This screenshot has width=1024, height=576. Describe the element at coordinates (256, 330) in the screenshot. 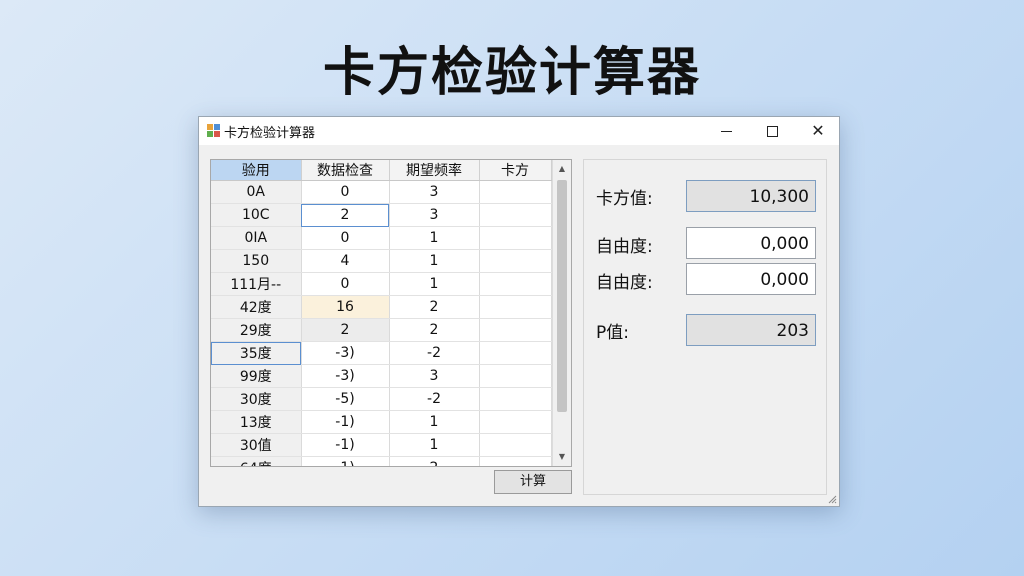

I see `category-cell: 29度` at that location.